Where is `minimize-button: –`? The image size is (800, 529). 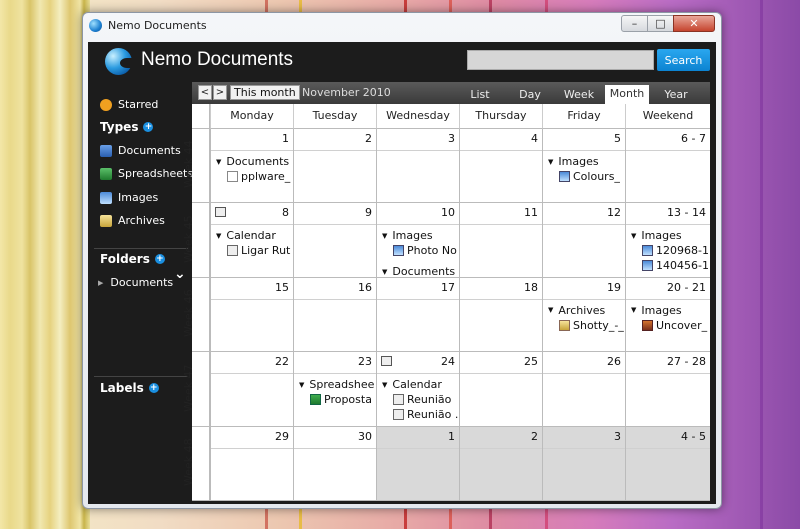 minimize-button: – is located at coordinates (634, 23).